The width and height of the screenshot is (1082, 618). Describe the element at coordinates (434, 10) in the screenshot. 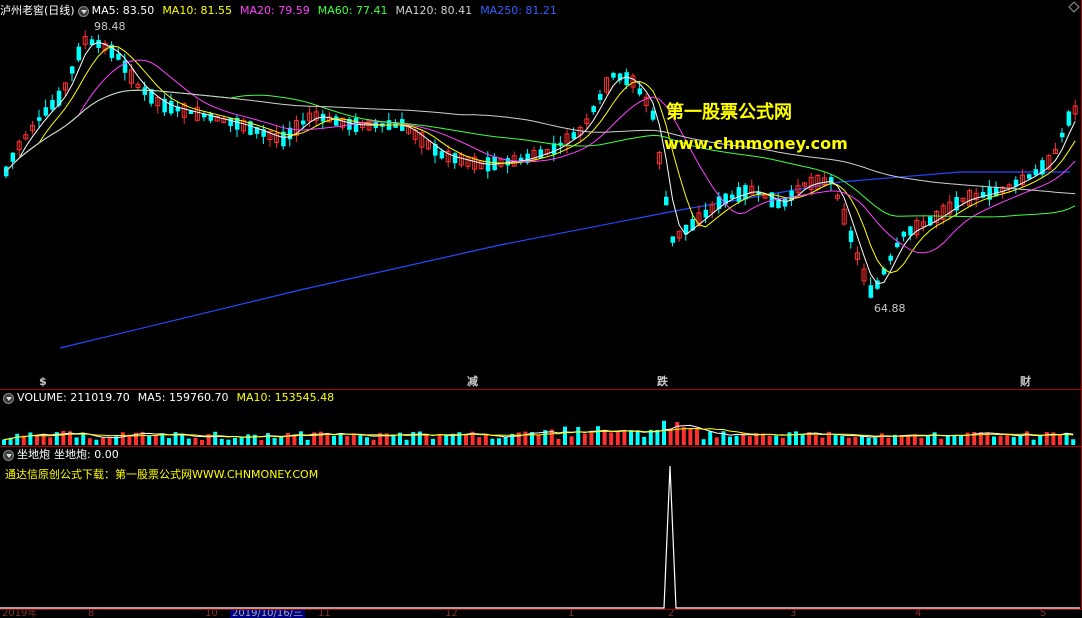

I see `ma120-label: MA120: 80.41` at that location.